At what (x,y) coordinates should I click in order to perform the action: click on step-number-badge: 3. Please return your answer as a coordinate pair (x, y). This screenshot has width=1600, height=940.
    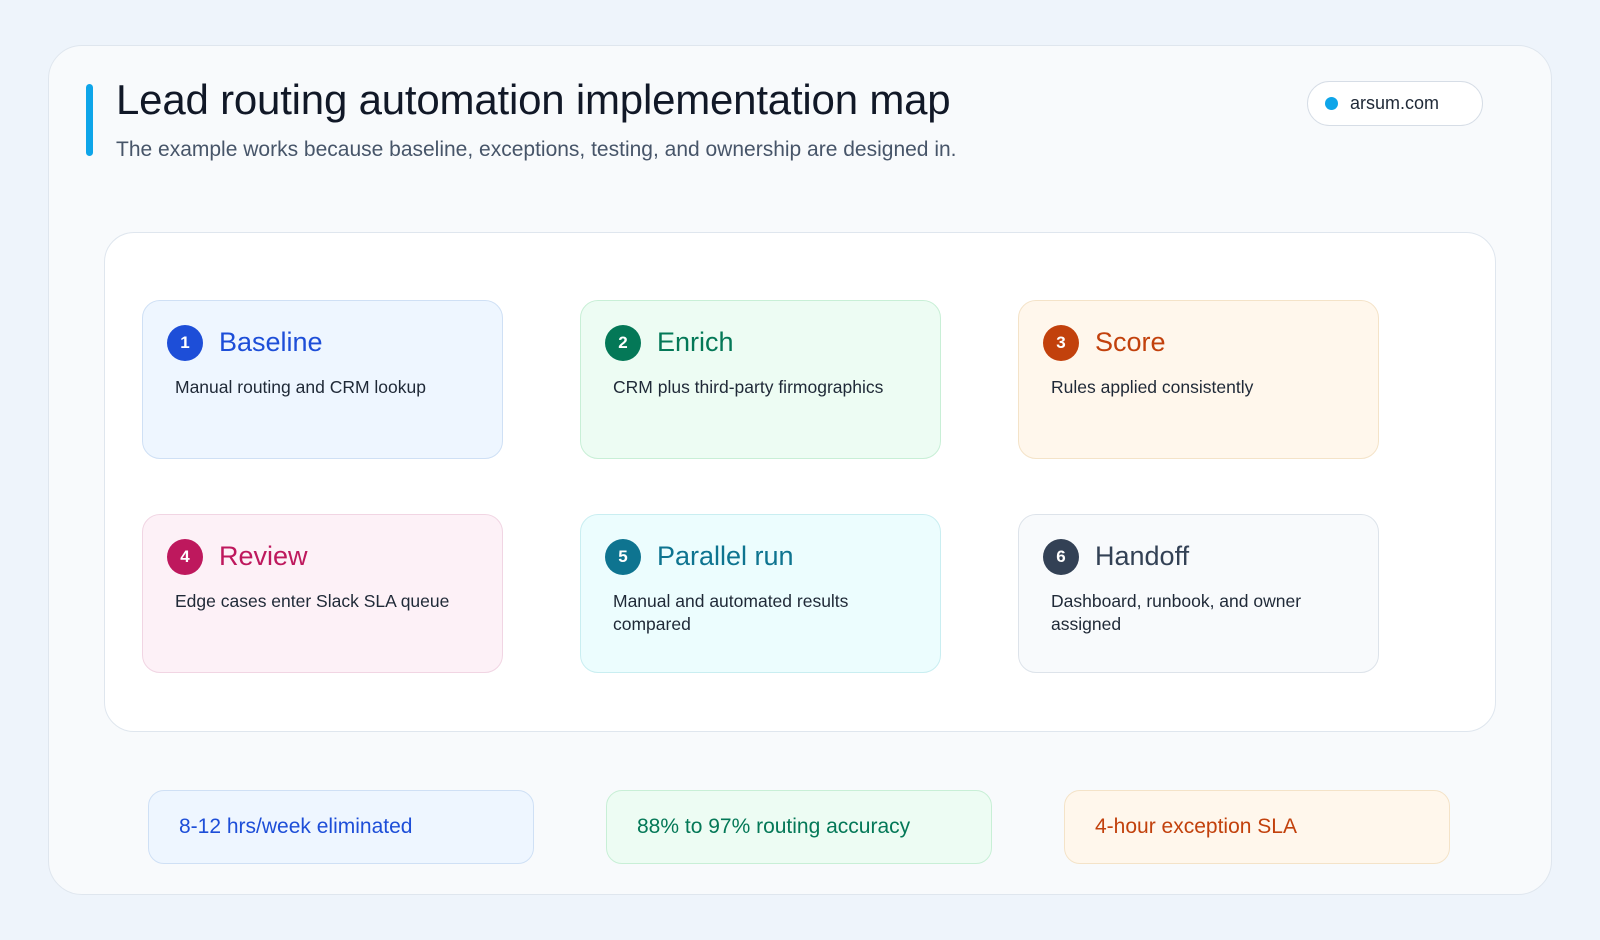
    Looking at the image, I should click on (1061, 343).